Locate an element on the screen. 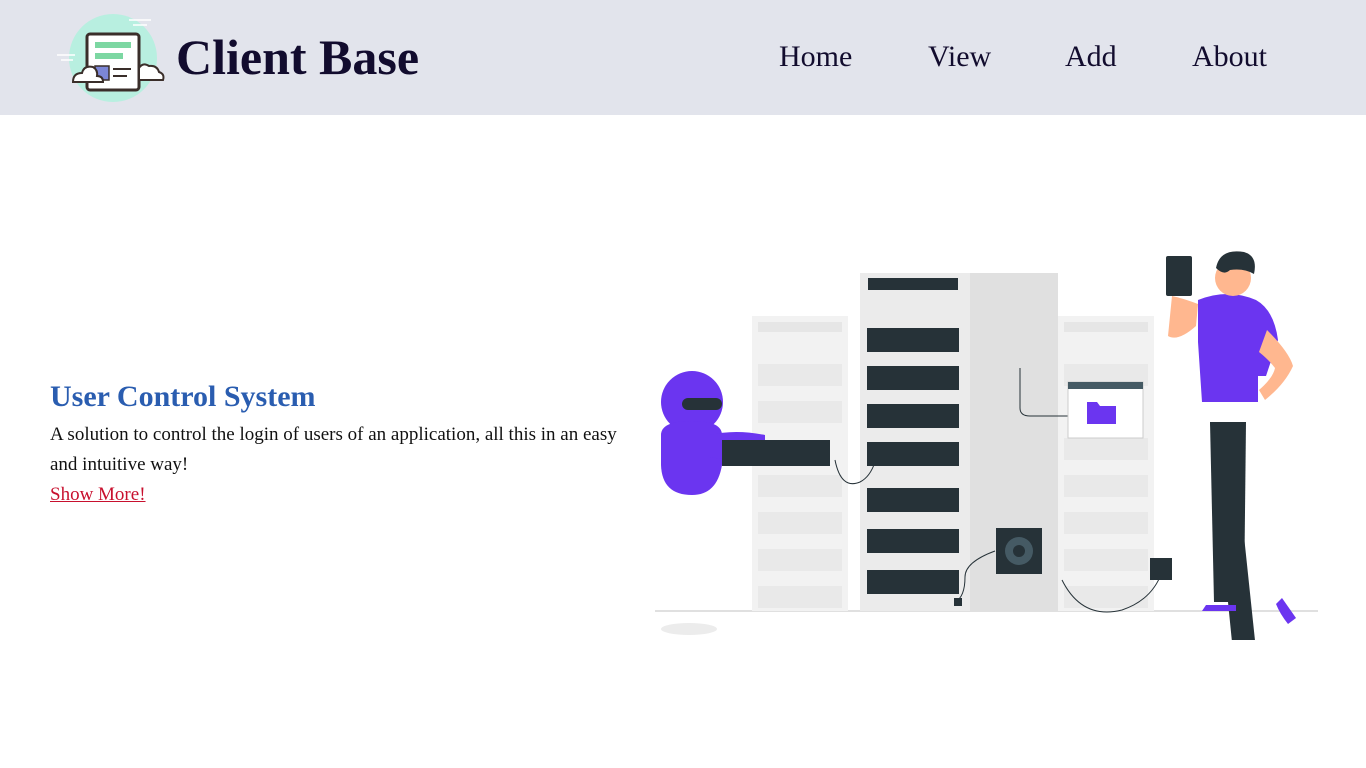 The image size is (1366, 768). brand-title: Client Base is located at coordinates (297, 57).